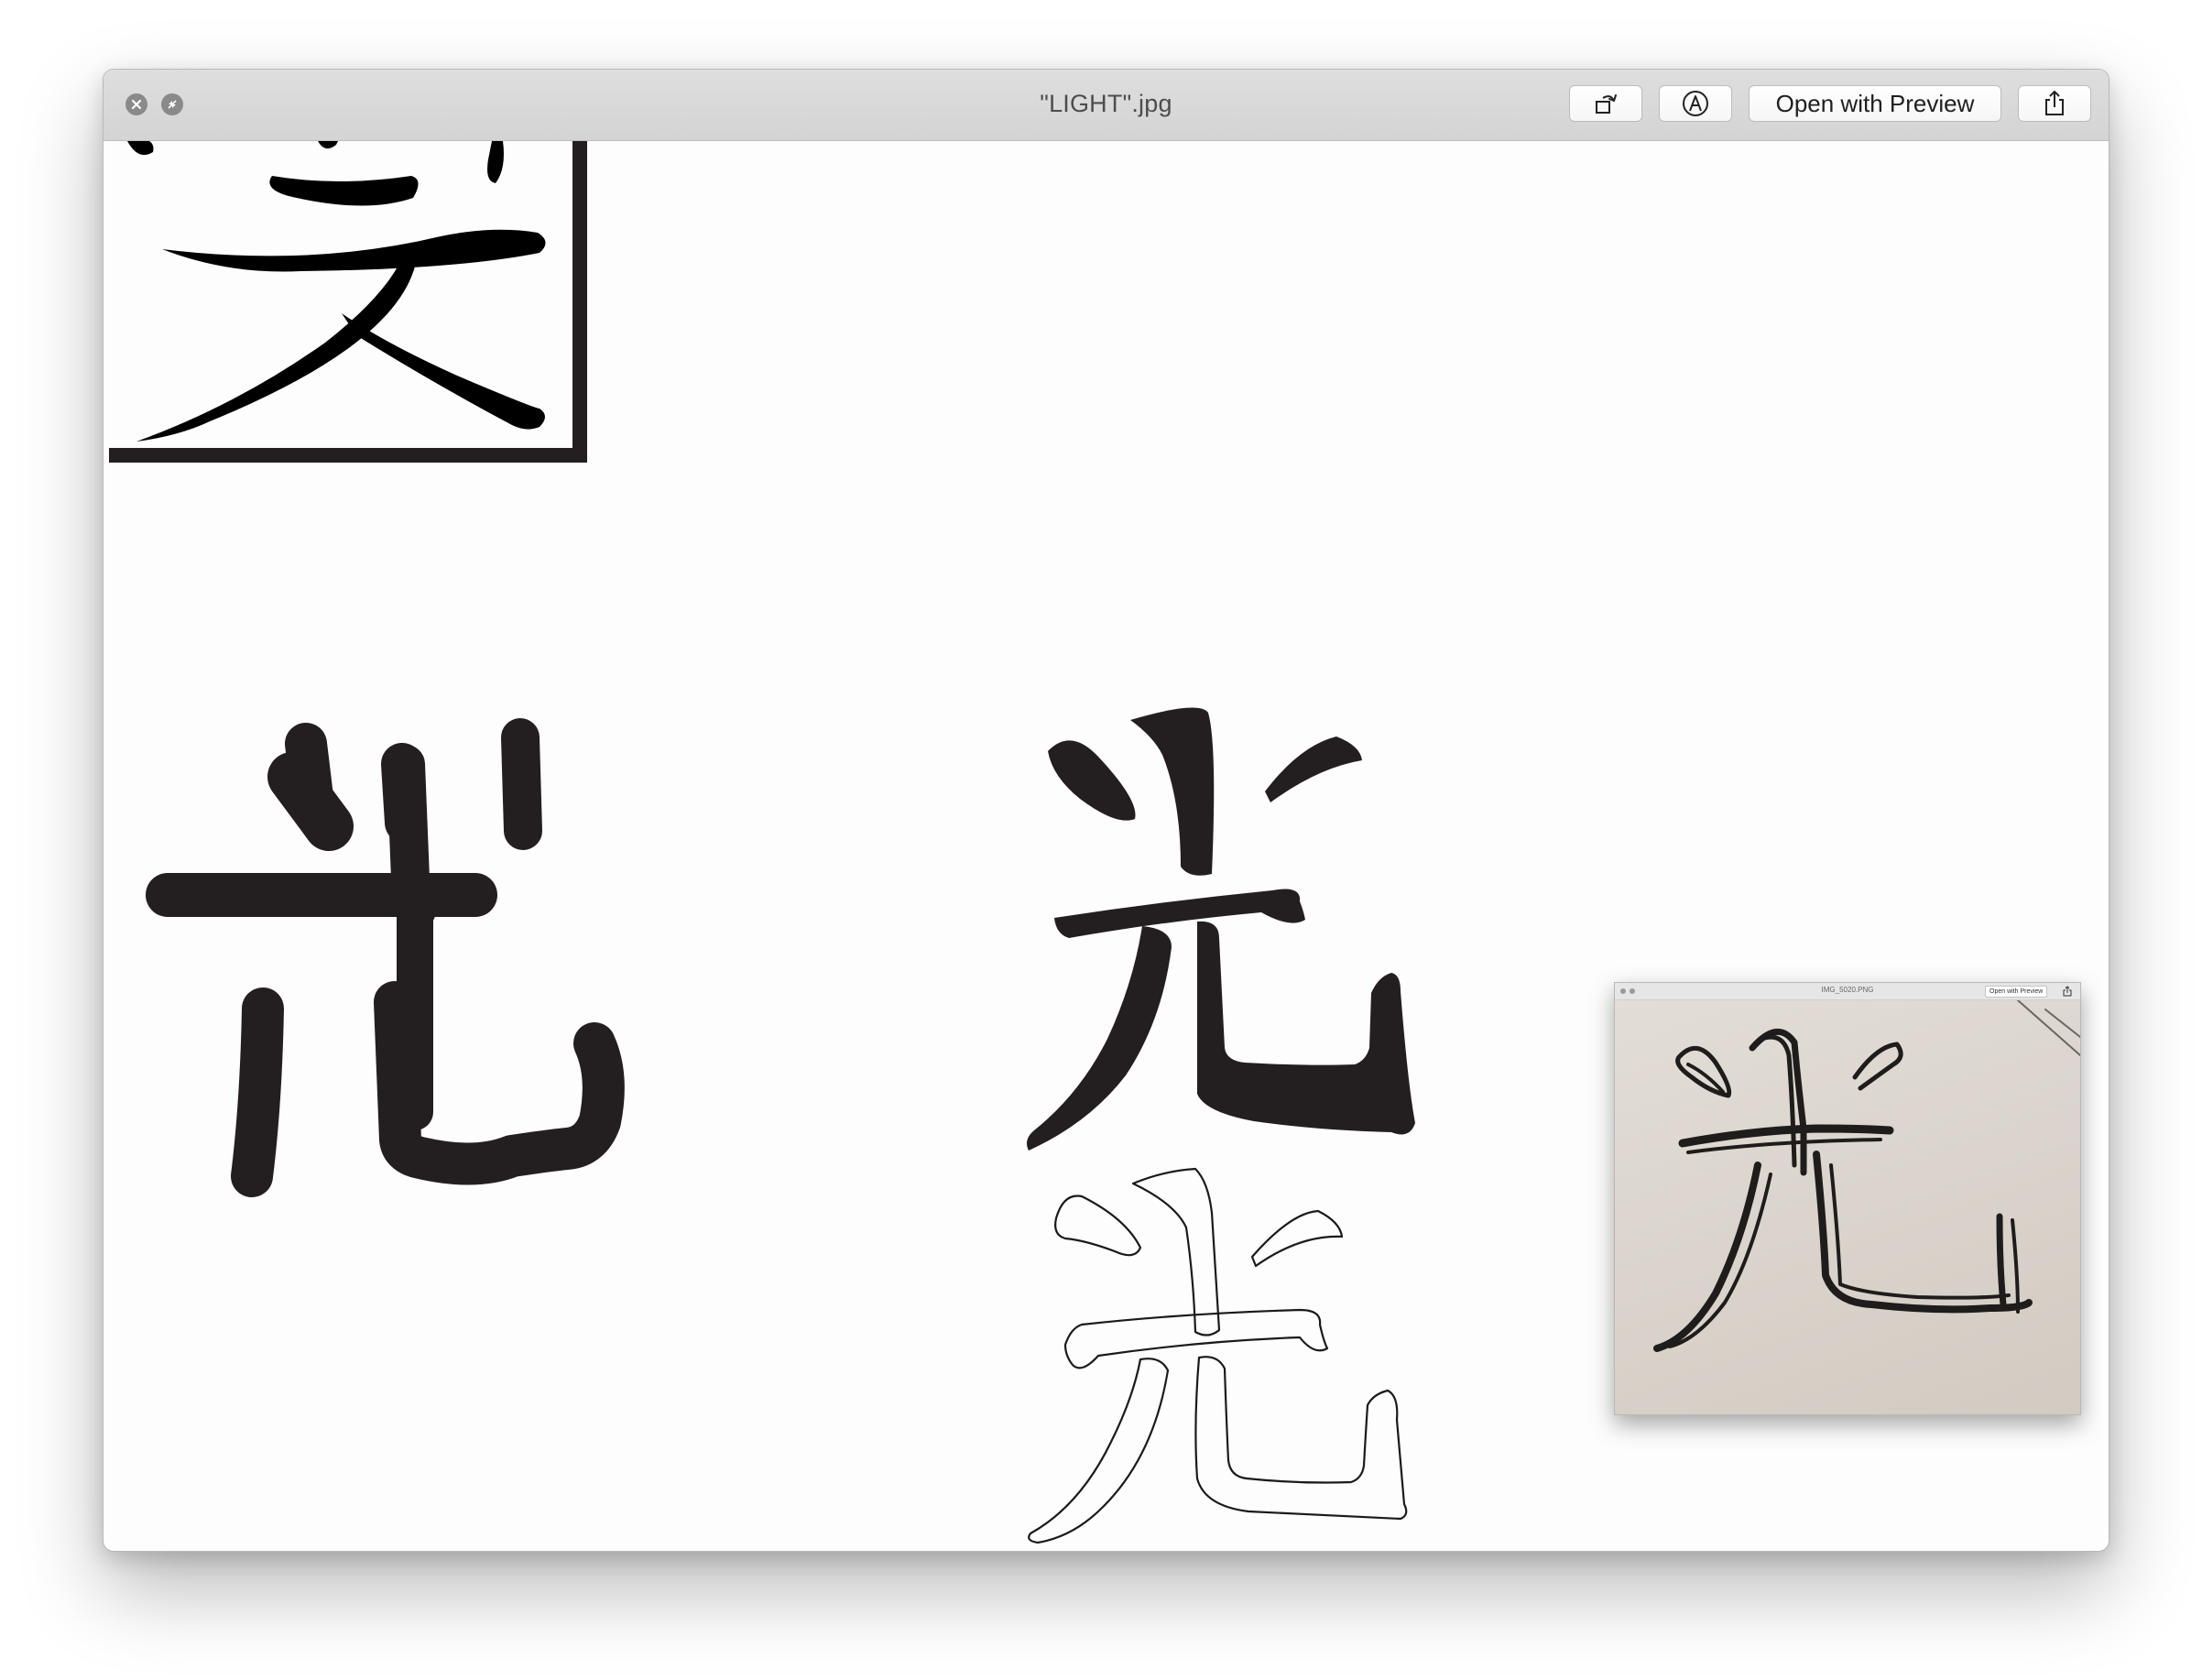 Image resolution: width=2202 pixels, height=1680 pixels. What do you see at coordinates (385, 957) in the screenshot?
I see `rounded-kanji-light` at bounding box center [385, 957].